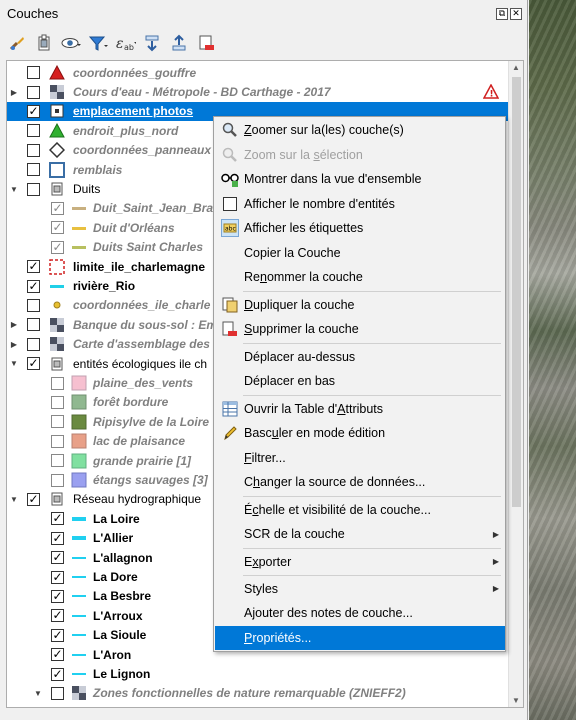  What do you see at coordinates (502, 14) in the screenshot?
I see `float-panel-icon: ⧉` at bounding box center [502, 14].